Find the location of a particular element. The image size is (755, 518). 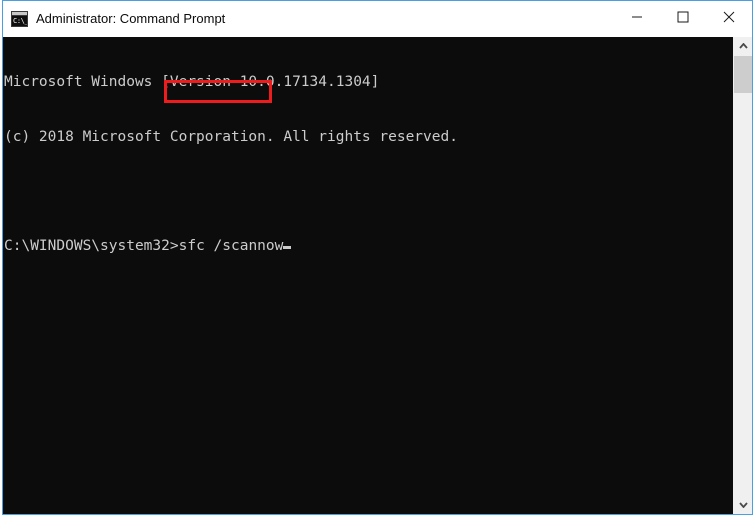

console-prompt-line: C:\WINDOWS\system32>sfc /scannow is located at coordinates (231, 246).